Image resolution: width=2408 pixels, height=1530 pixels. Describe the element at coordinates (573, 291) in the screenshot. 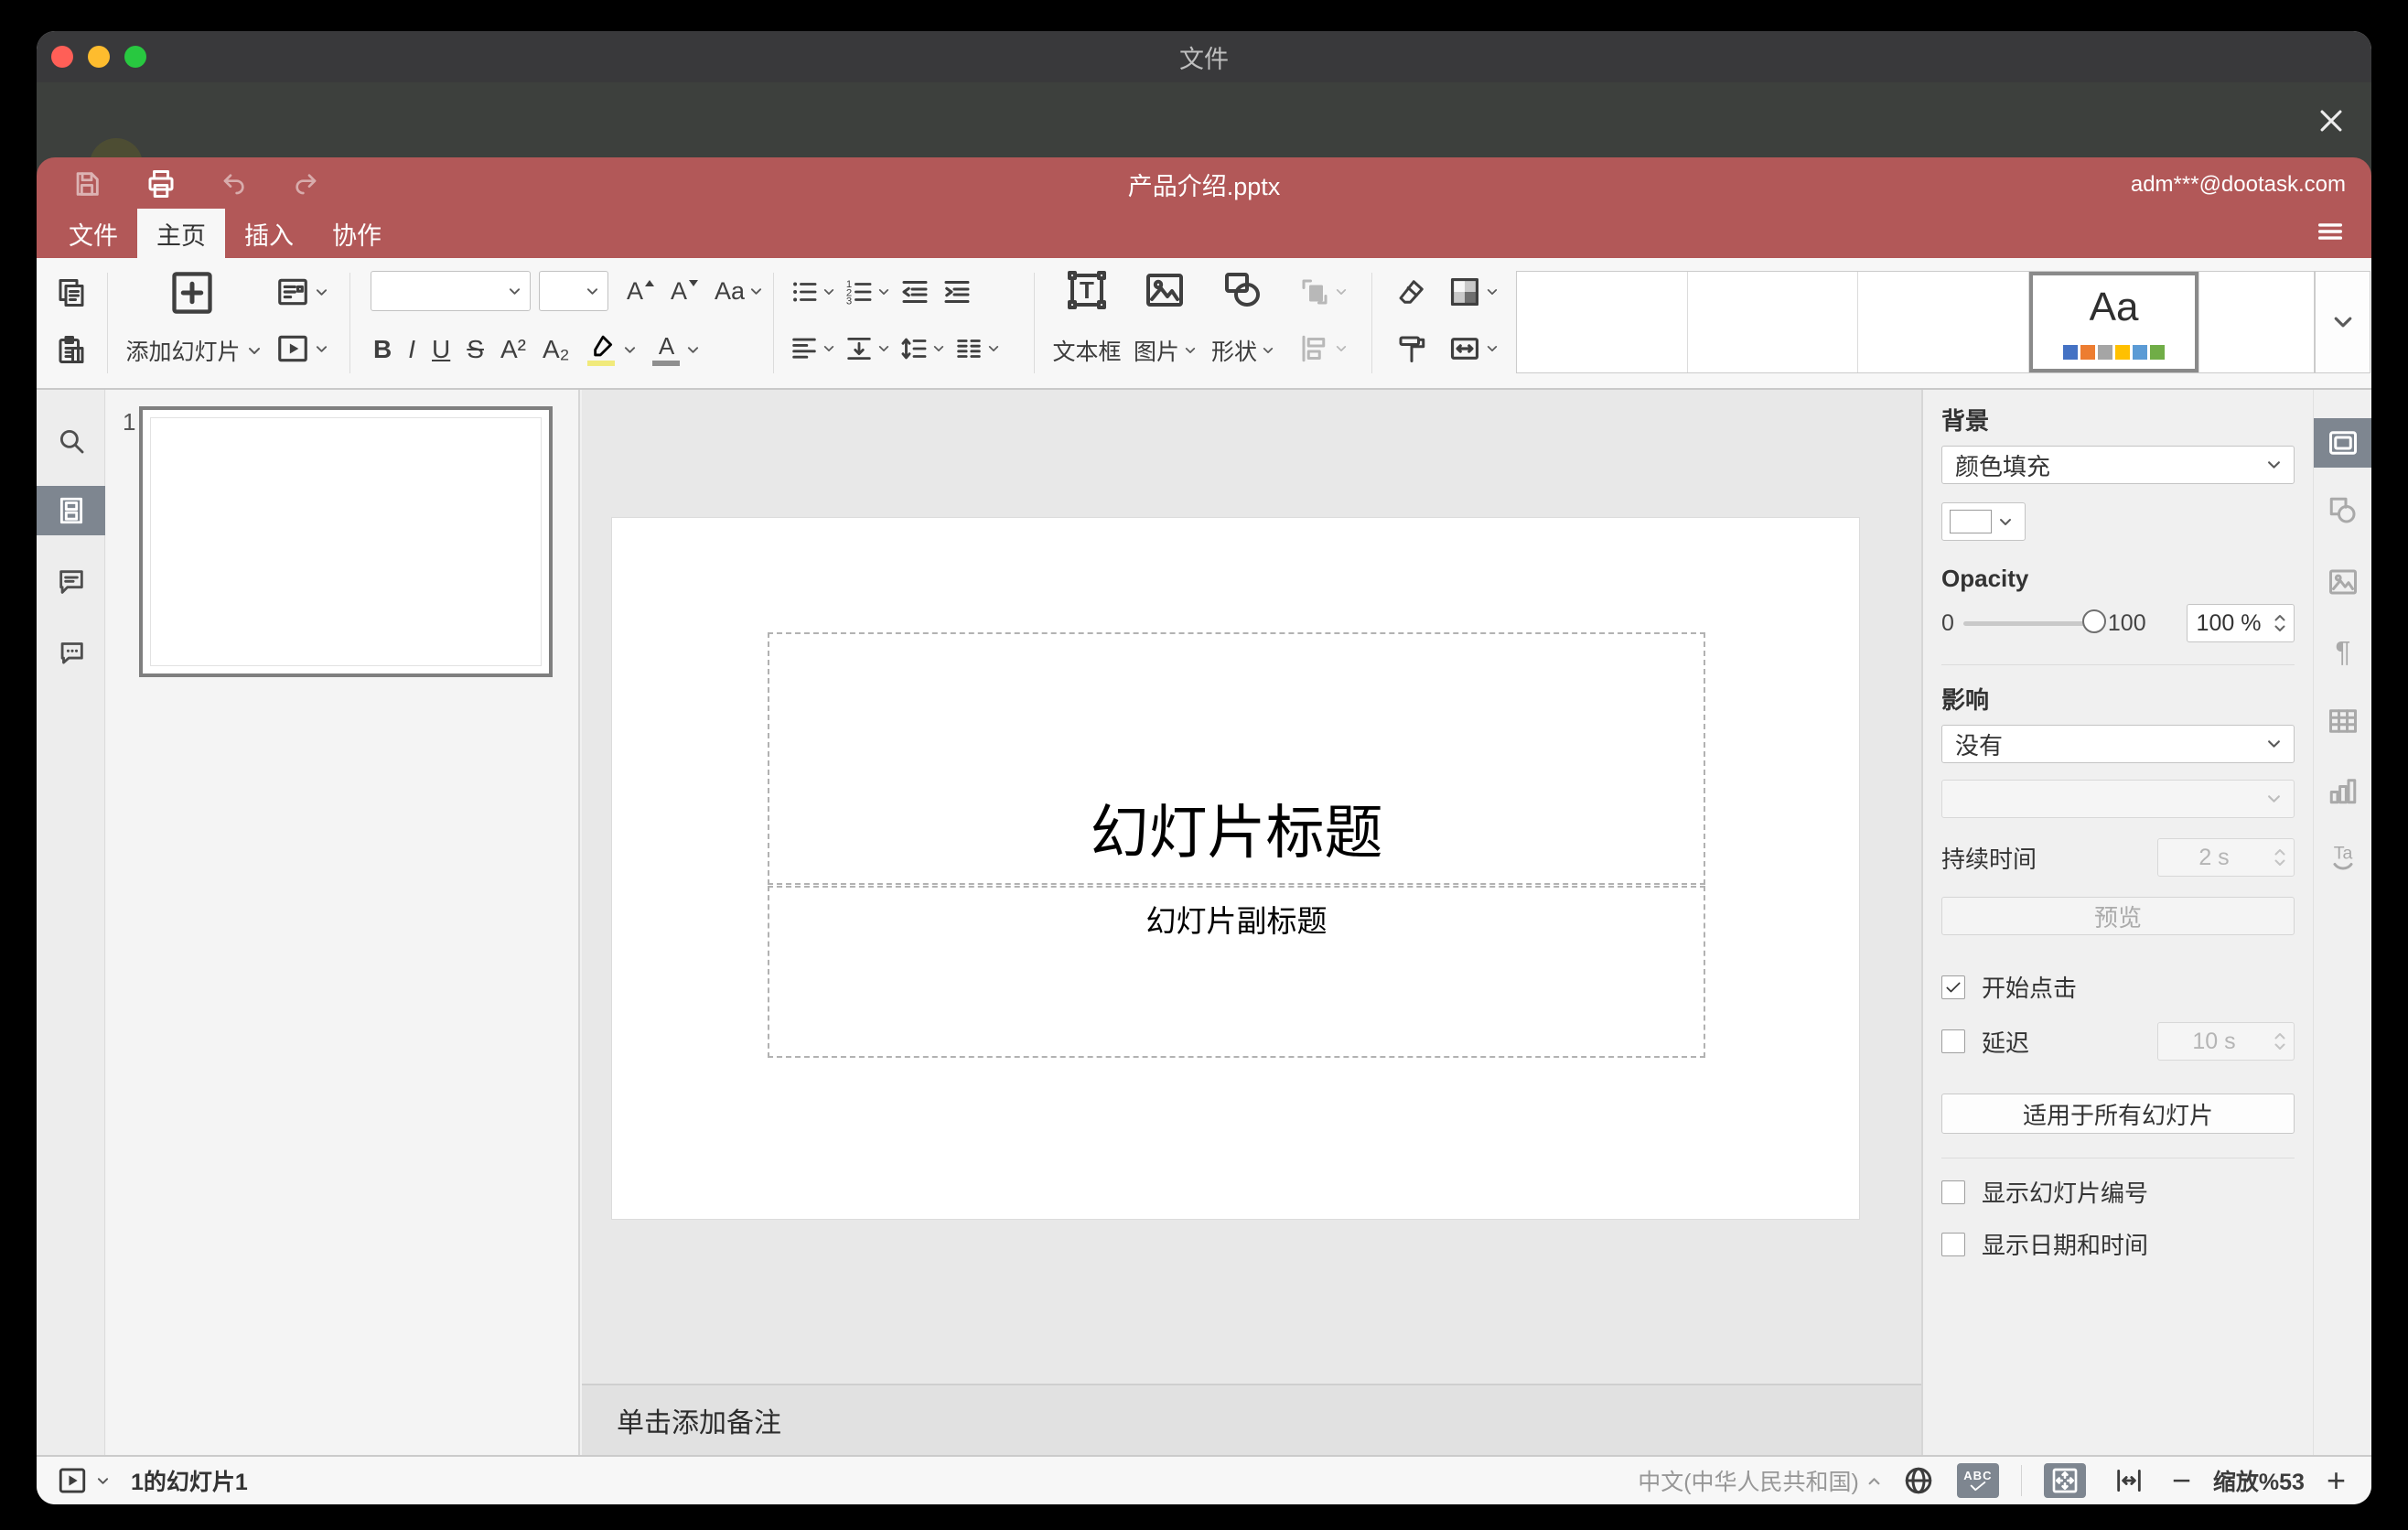

I see `font-size-combo` at that location.